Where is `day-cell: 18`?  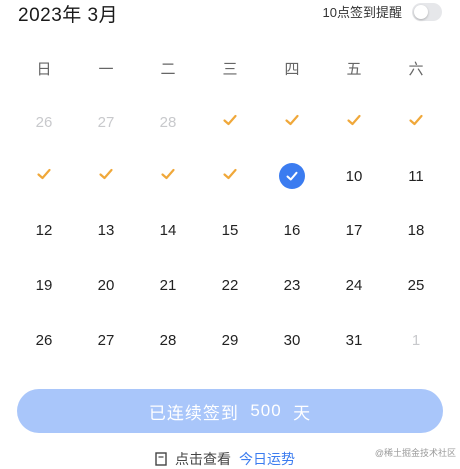 day-cell: 18 is located at coordinates (416, 230).